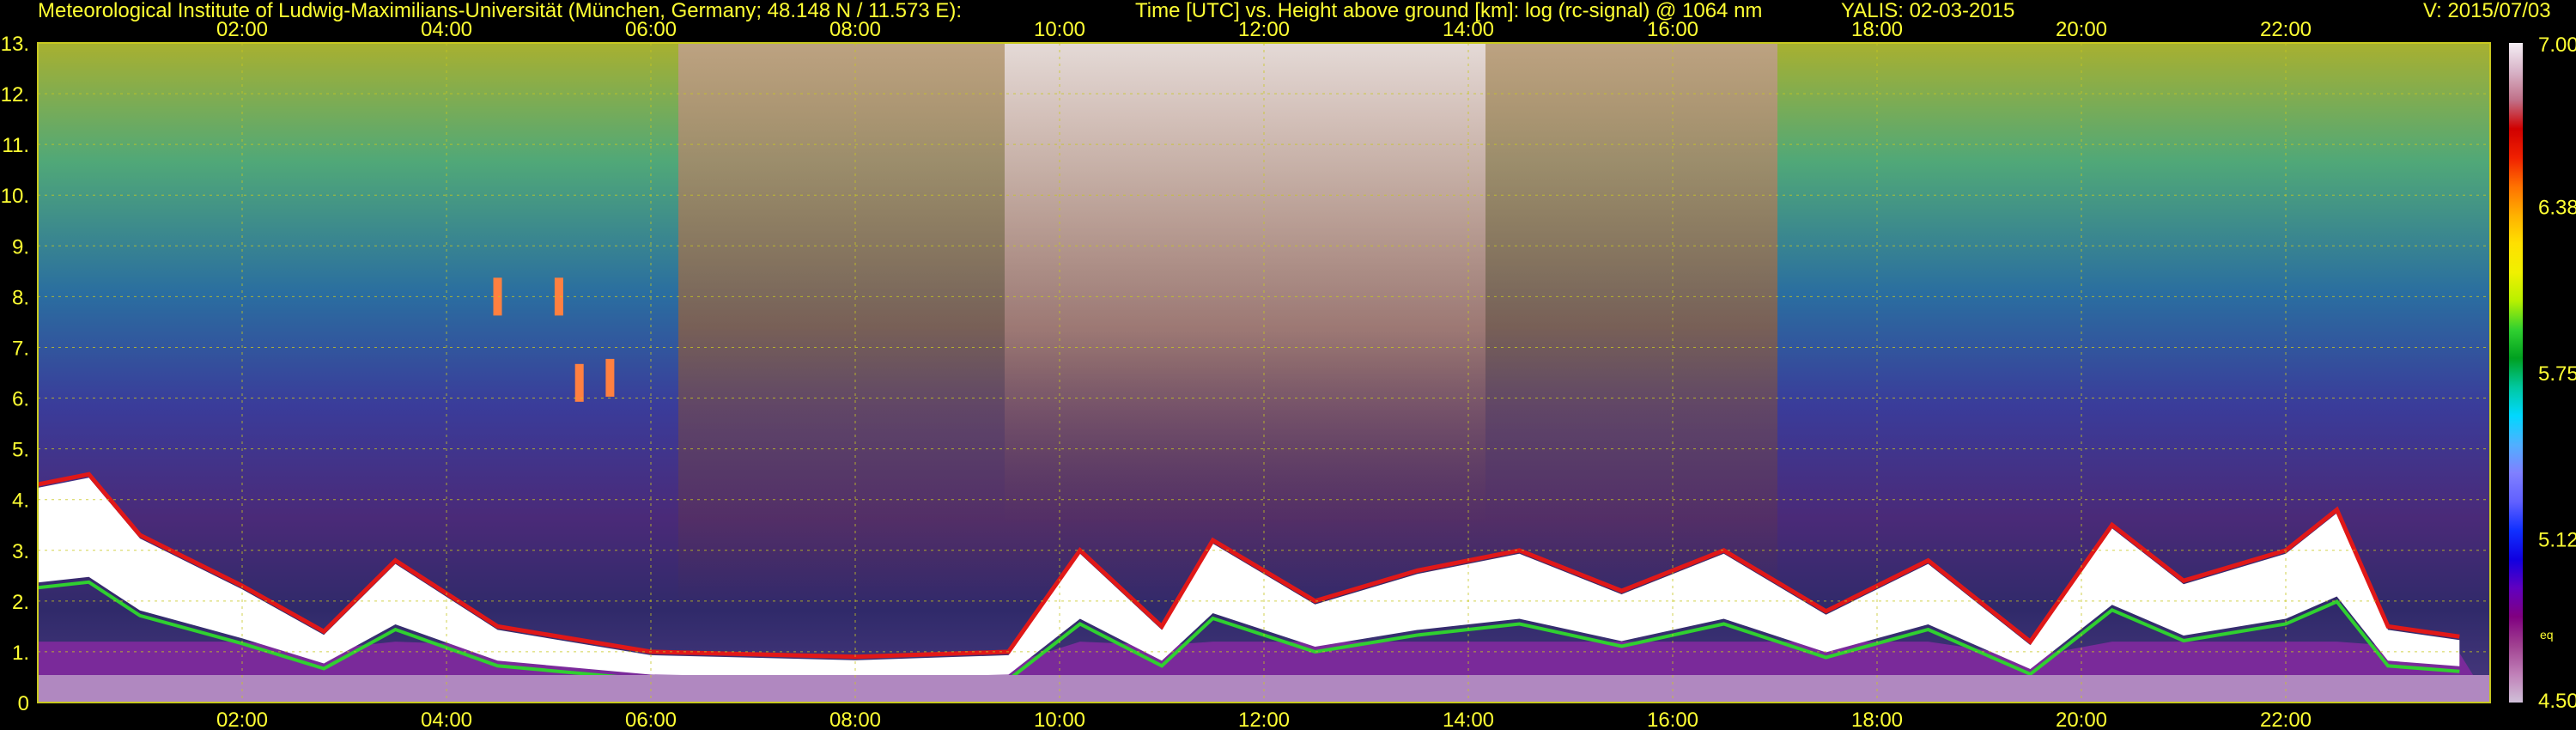 The width and height of the screenshot is (2576, 730). What do you see at coordinates (2286, 719) in the screenshot?
I see `x-tick-label-bottom-10: 22:00` at bounding box center [2286, 719].